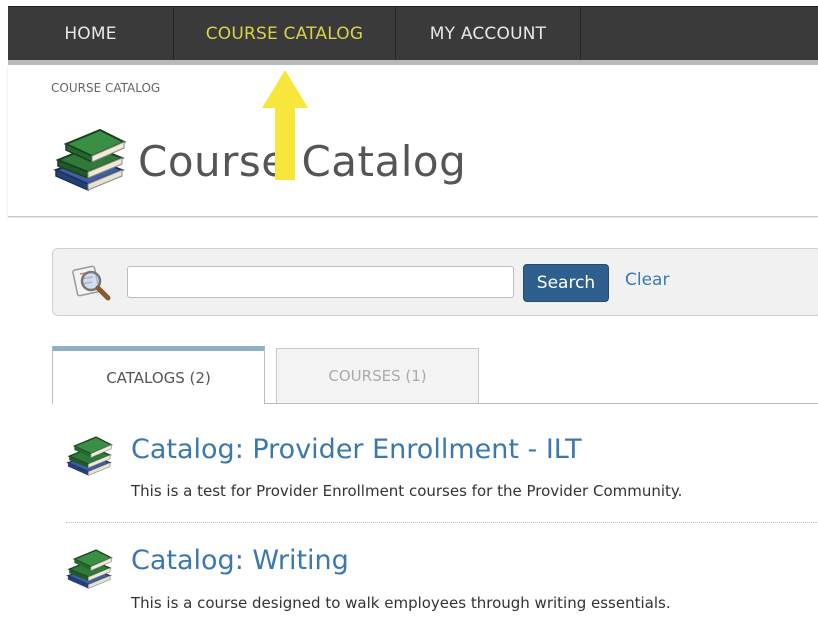  I want to click on top-navigation: HOME COURSE CATALOG MY ACCOUNT, so click(413, 33).